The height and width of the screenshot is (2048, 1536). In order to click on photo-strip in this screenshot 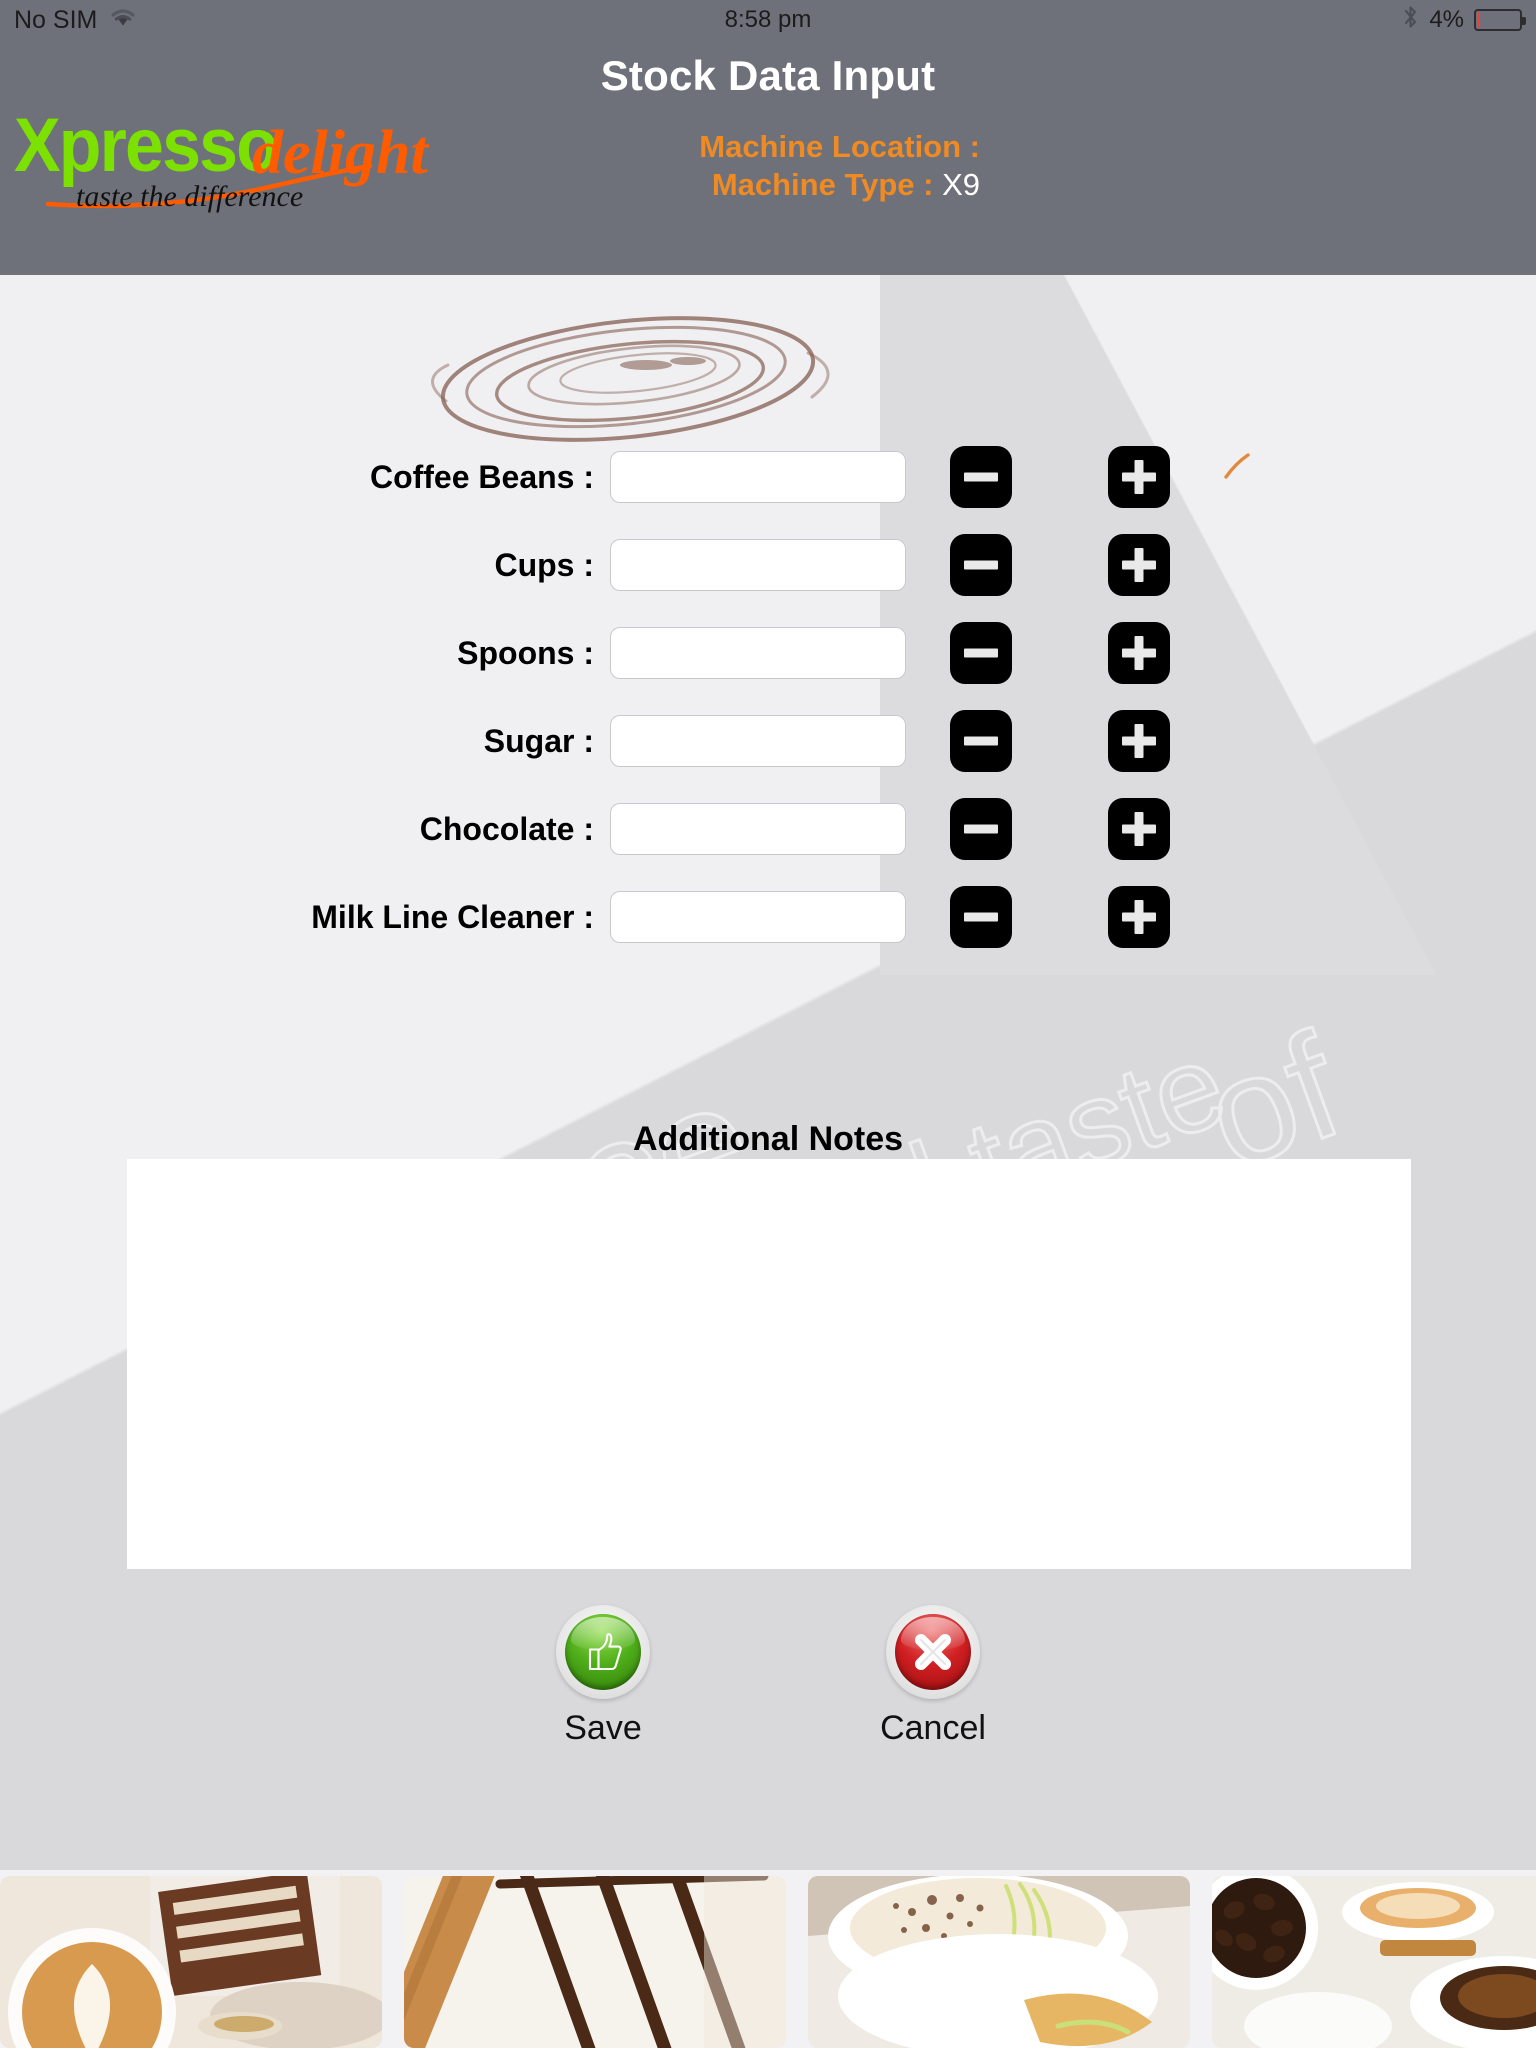, I will do `click(768, 1959)`.